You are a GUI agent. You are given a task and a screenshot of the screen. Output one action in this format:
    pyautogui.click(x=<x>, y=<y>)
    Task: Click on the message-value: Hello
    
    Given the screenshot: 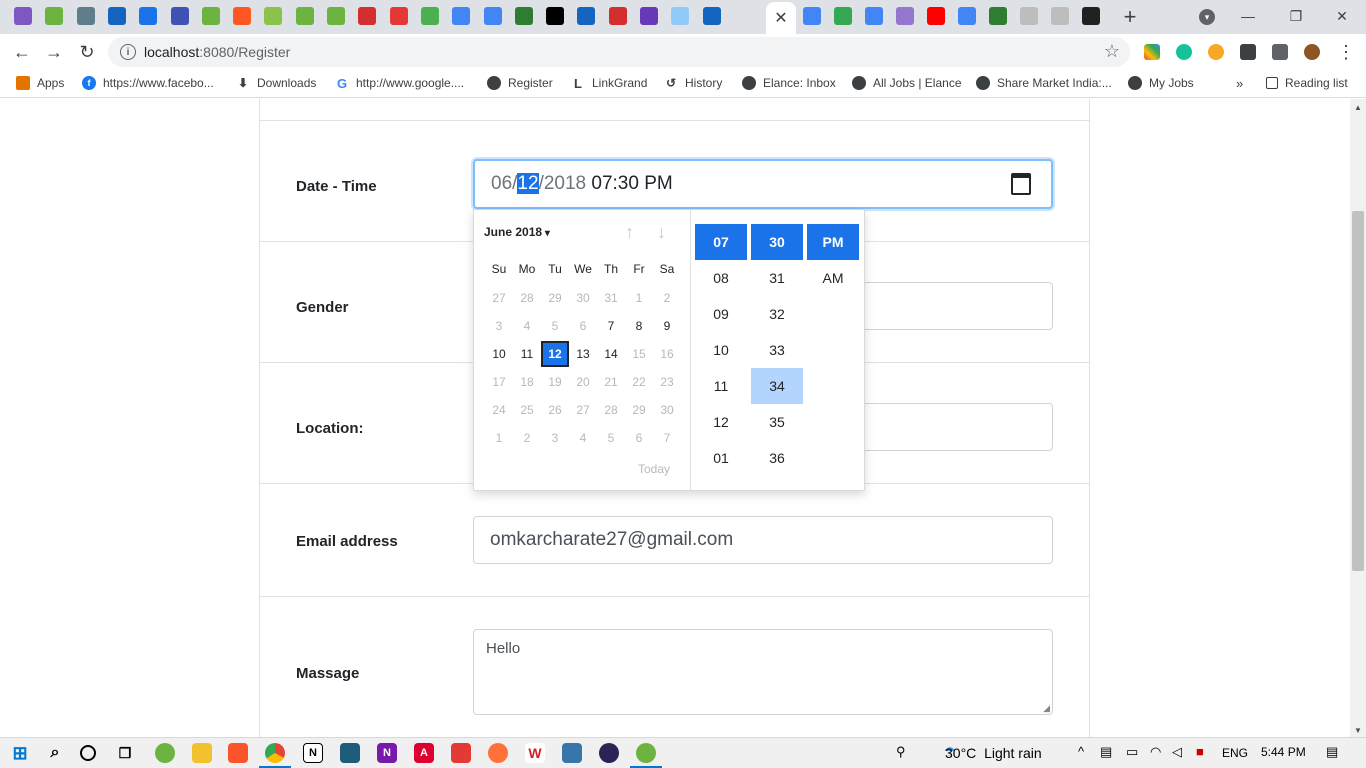 What is the action you would take?
    pyautogui.click(x=503, y=648)
    